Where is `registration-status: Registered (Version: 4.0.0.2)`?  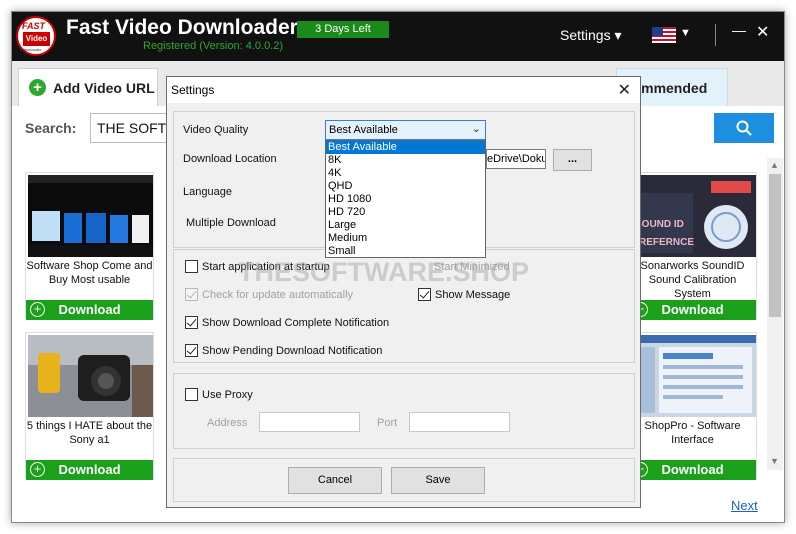 registration-status: Registered (Version: 4.0.0.2) is located at coordinates (213, 46).